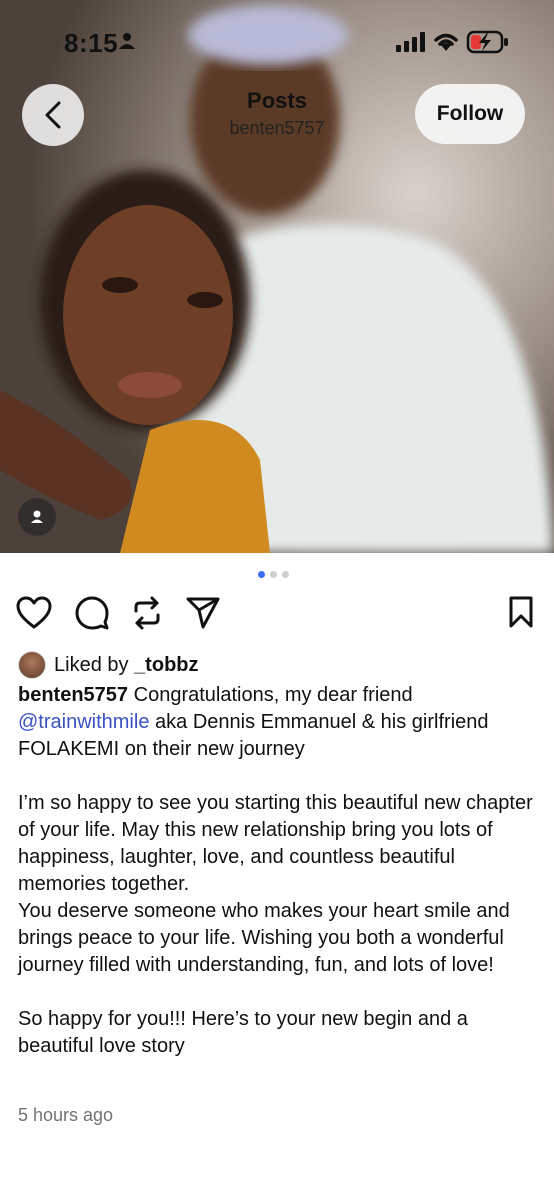  What do you see at coordinates (92, 613) in the screenshot?
I see `comment-icon` at bounding box center [92, 613].